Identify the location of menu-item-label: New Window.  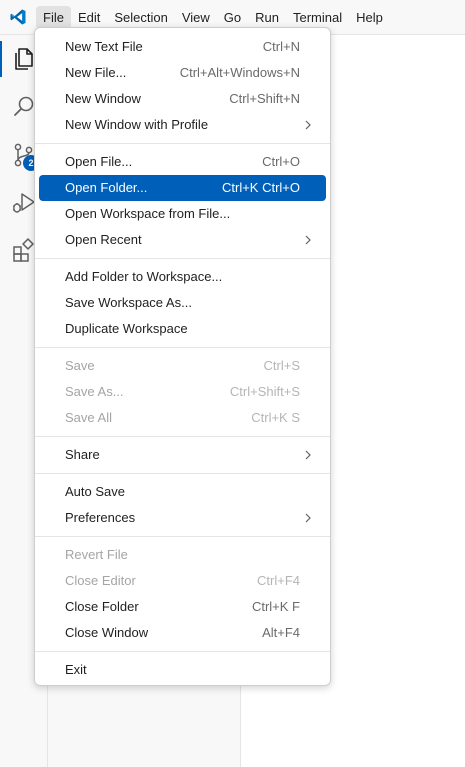
(103, 98).